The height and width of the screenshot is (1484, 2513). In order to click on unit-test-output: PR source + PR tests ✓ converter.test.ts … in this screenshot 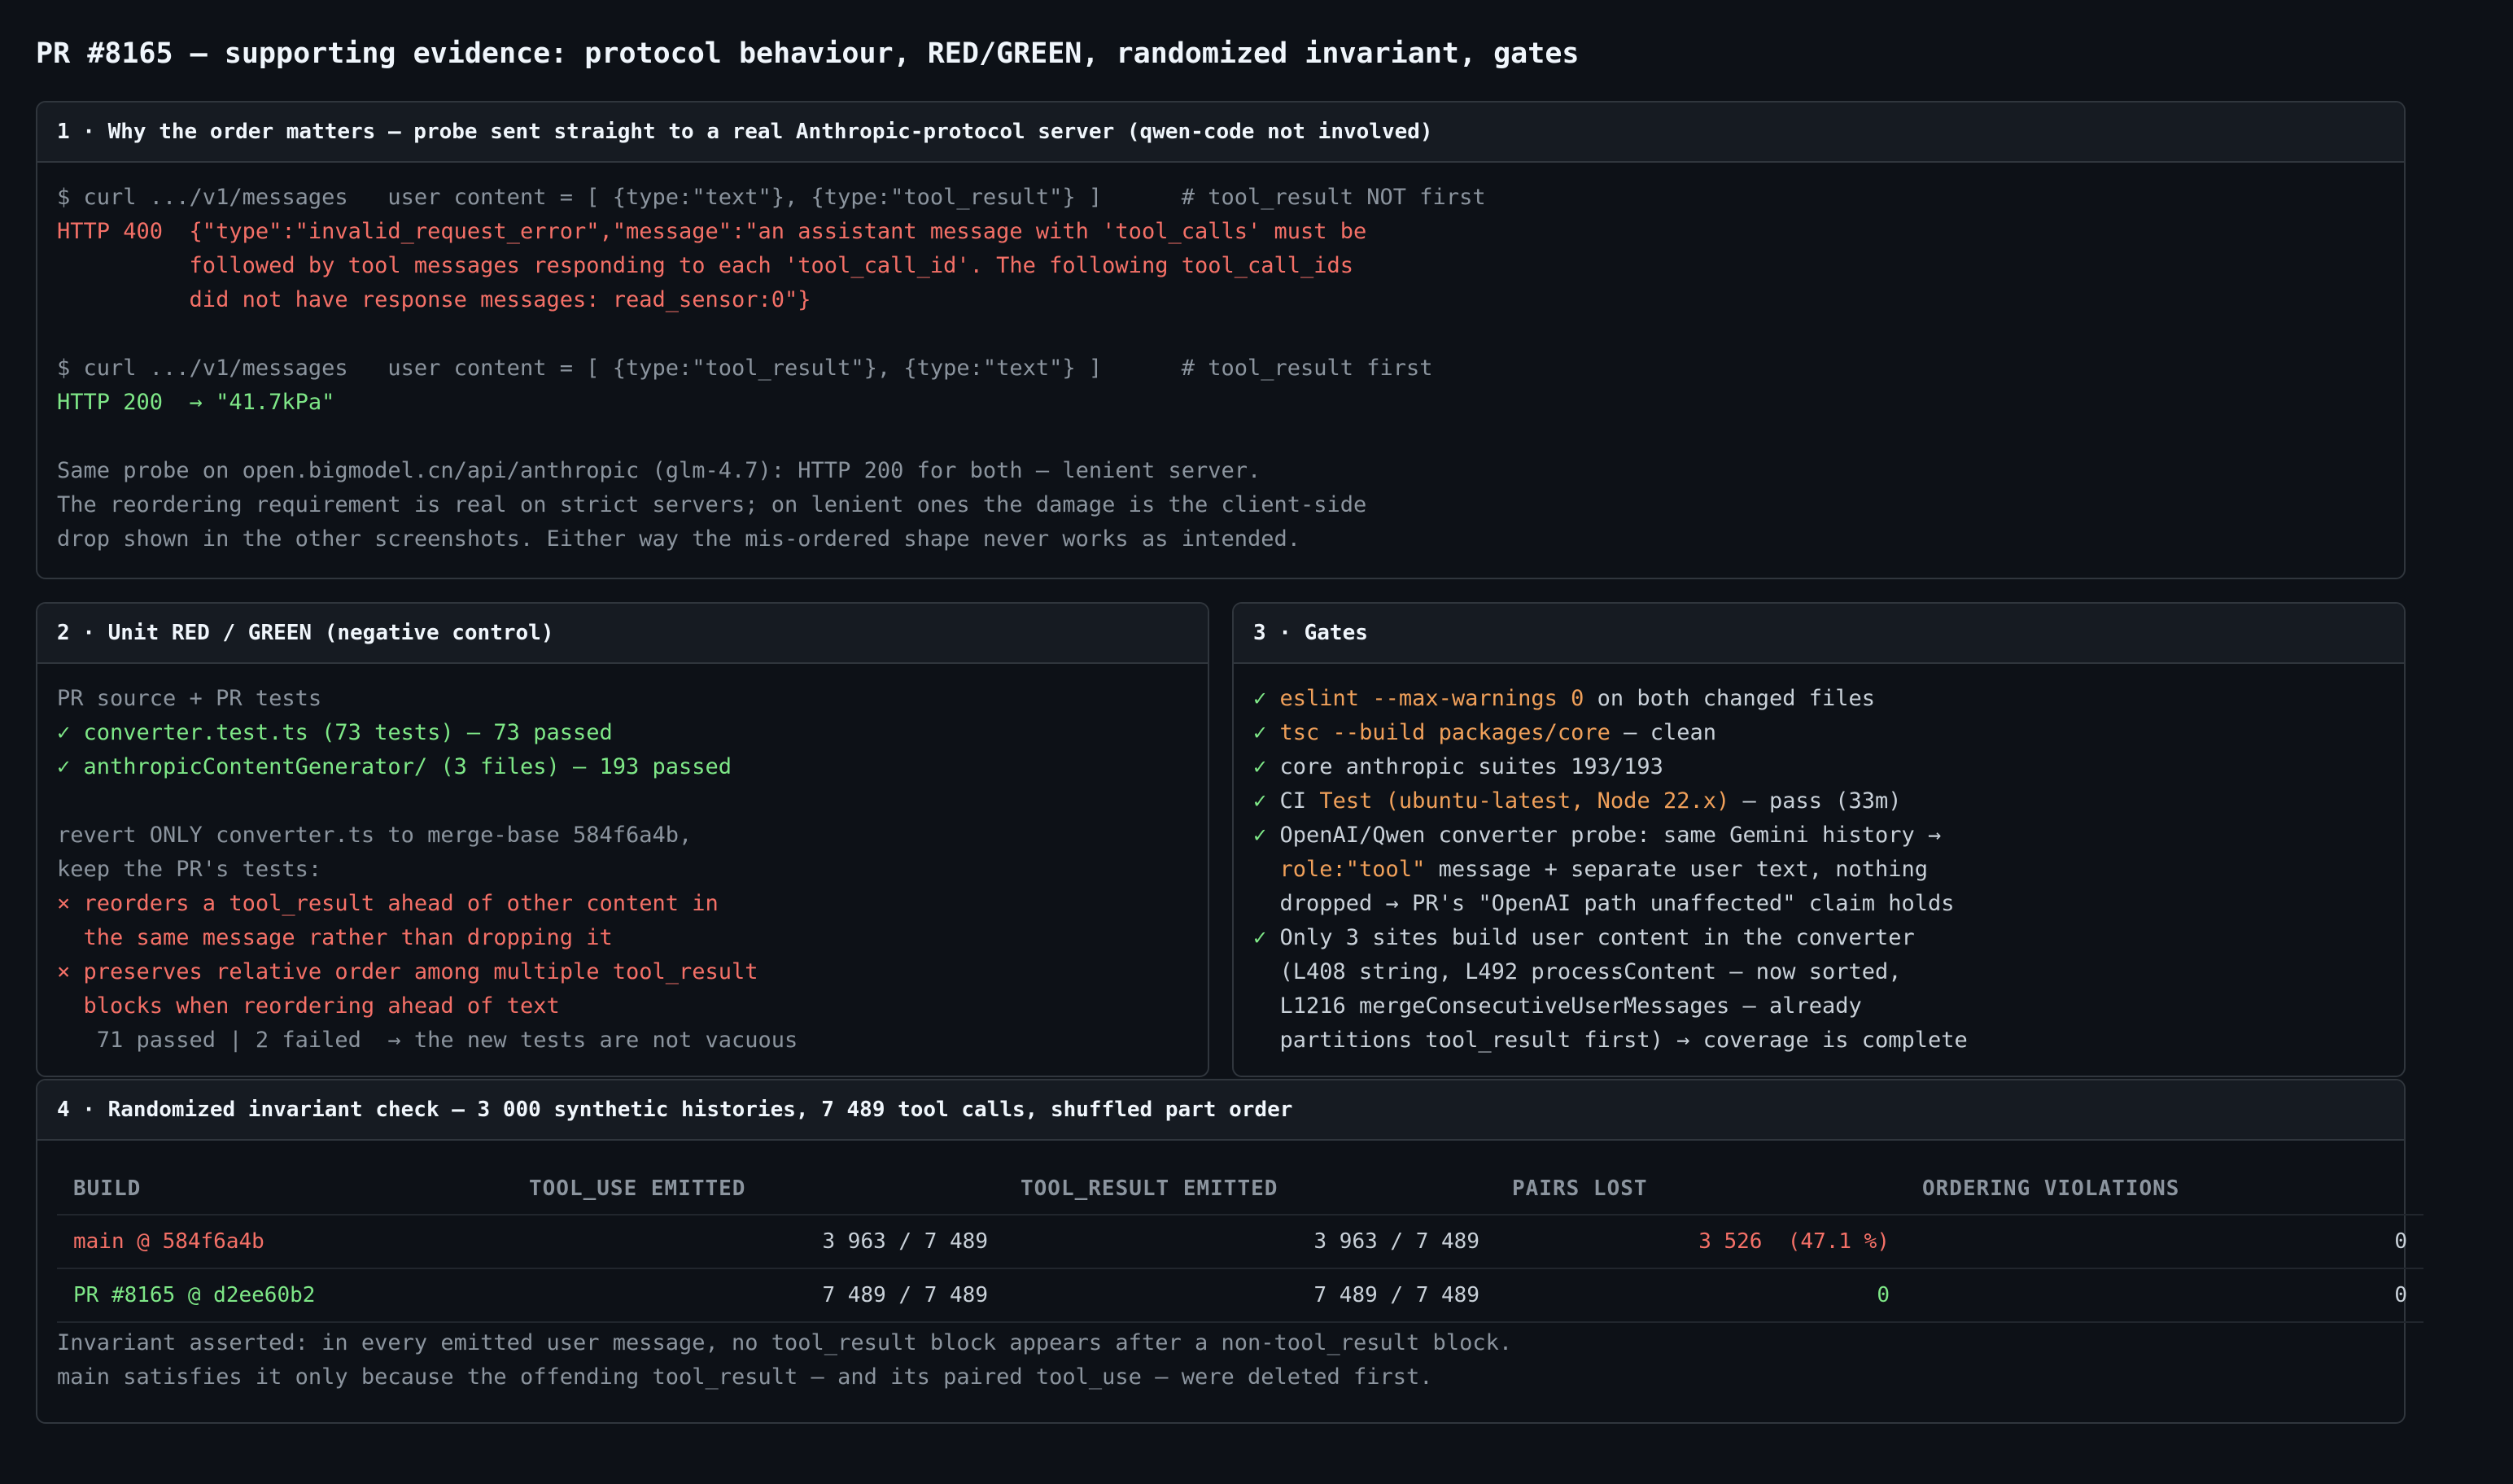, I will do `click(622, 861)`.